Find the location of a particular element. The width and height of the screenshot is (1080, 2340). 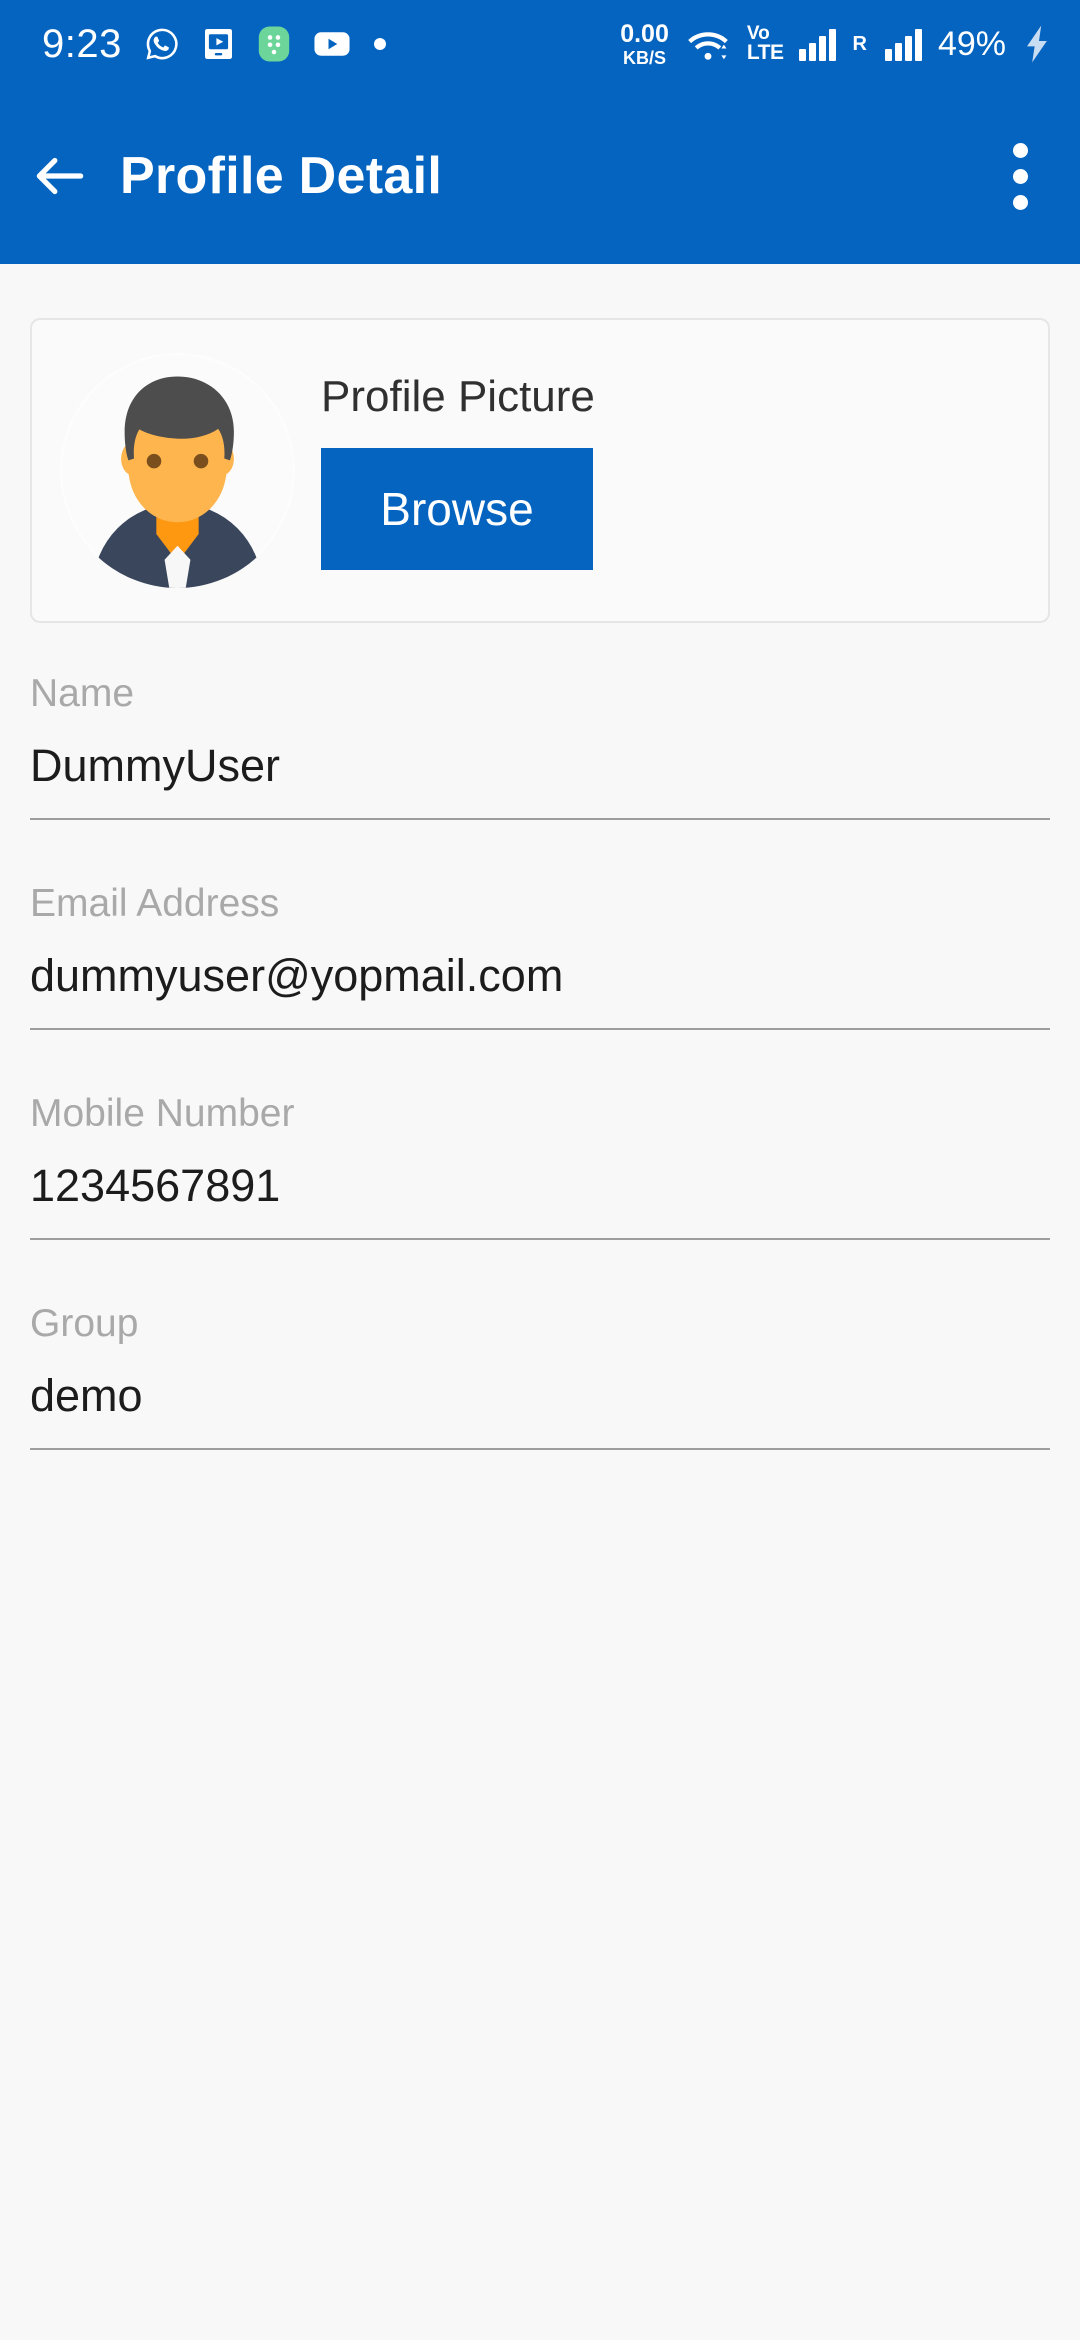

whatsapp-icon is located at coordinates (162, 44).